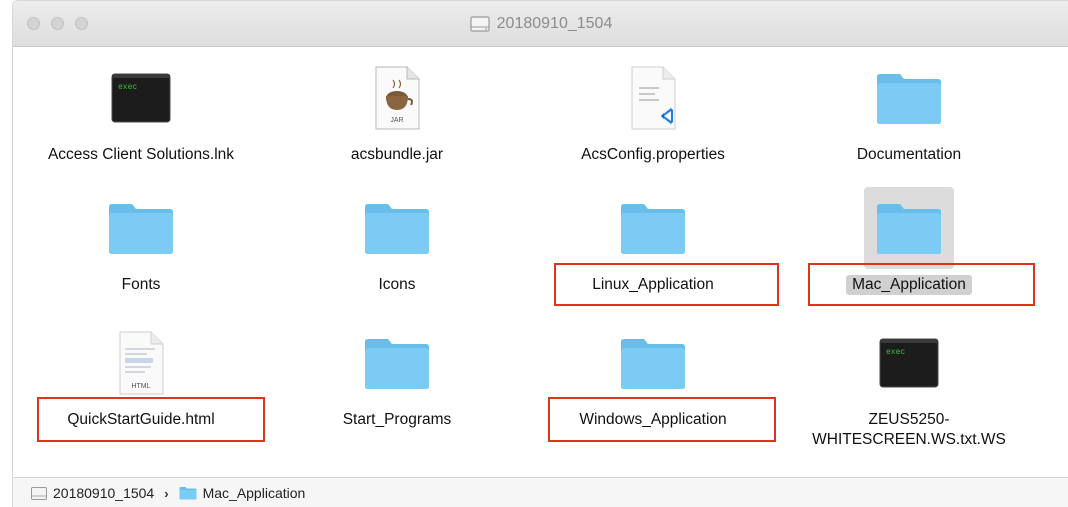 The image size is (1068, 507). Describe the element at coordinates (909, 430) in the screenshot. I see `file-name: ZEUS5250- WHITESCREEN.WS.txt.WS` at that location.